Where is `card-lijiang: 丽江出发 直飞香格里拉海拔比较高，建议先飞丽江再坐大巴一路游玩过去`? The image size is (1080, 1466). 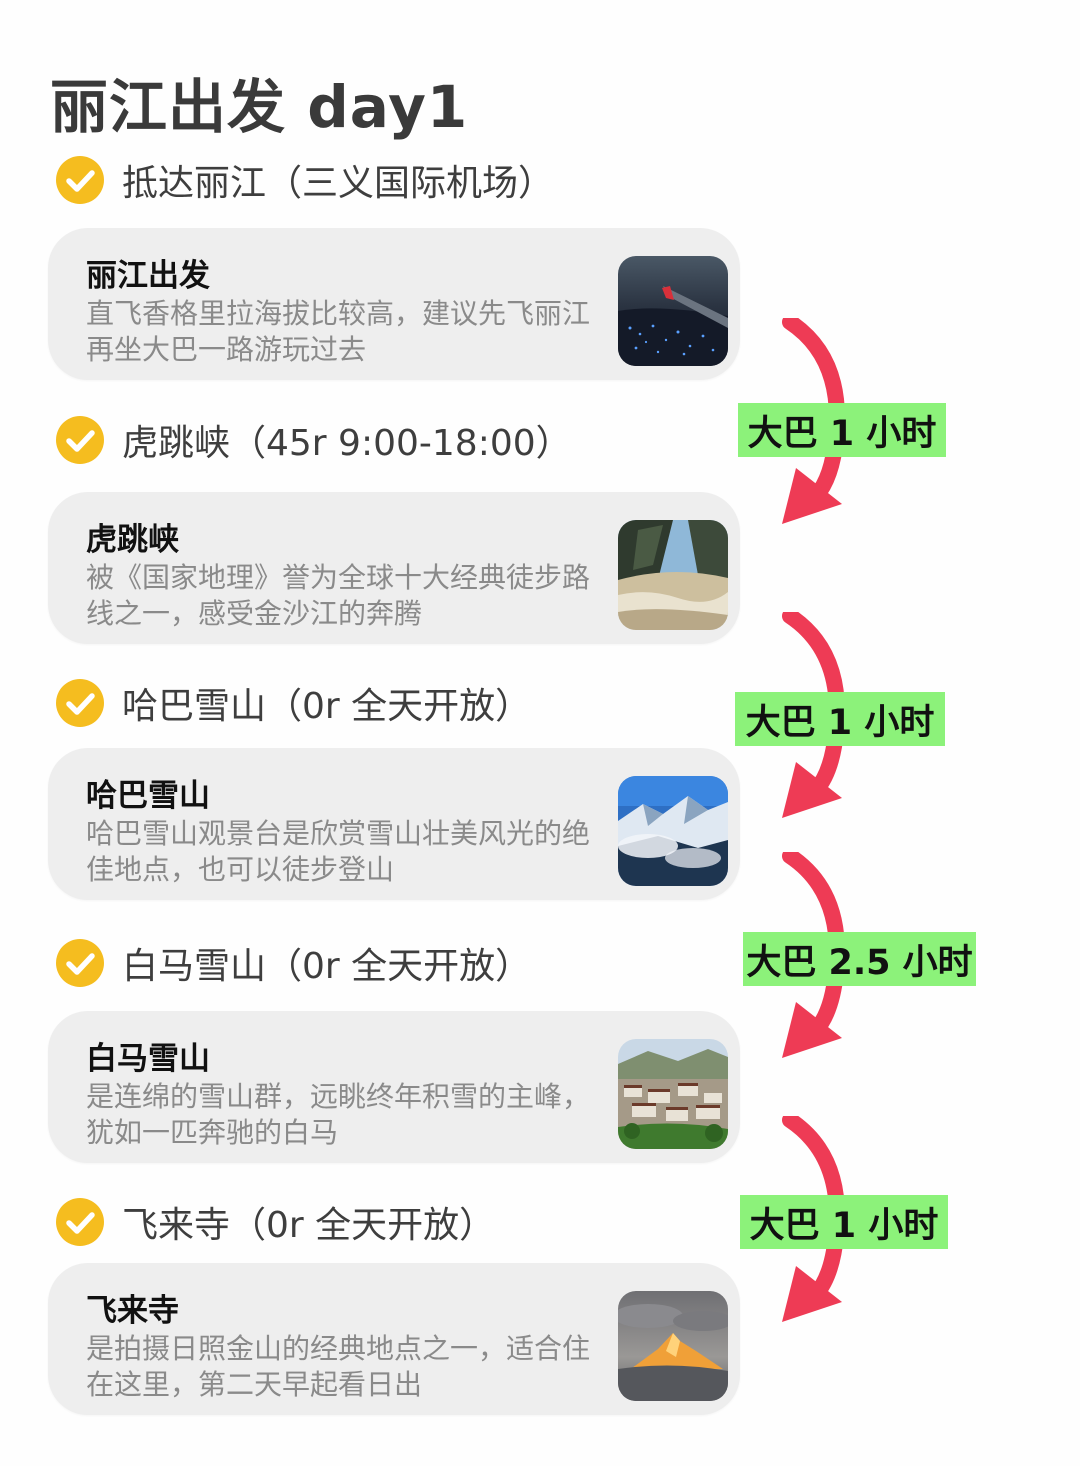 card-lijiang: 丽江出发 直飞香格里拉海拔比较高，建议先飞丽江再坐大巴一路游玩过去 is located at coordinates (394, 304).